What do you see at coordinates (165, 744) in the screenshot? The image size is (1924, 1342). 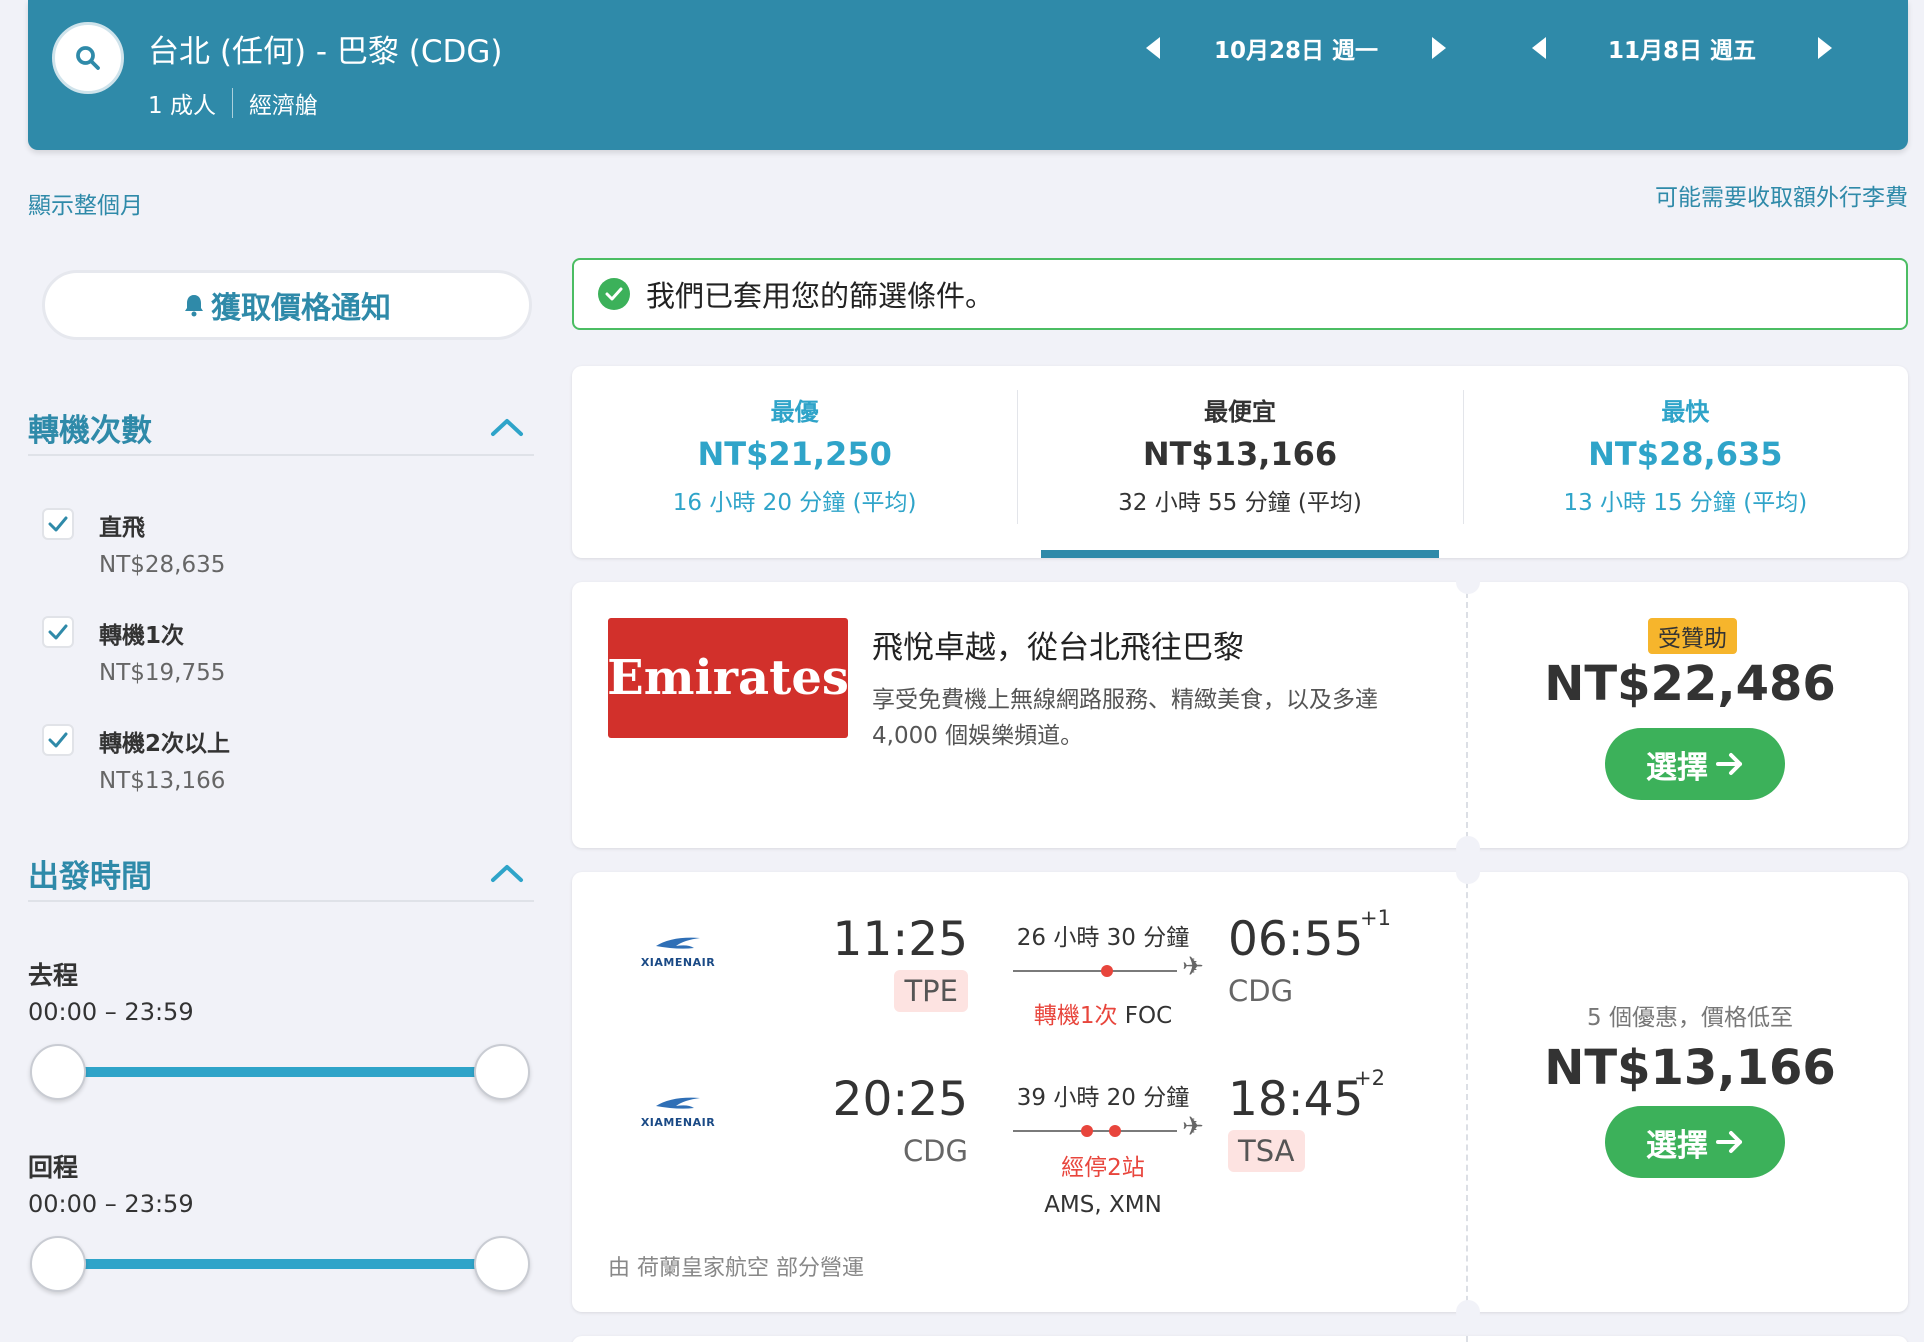 I see `stops-option-label: 轉機2次以上` at bounding box center [165, 744].